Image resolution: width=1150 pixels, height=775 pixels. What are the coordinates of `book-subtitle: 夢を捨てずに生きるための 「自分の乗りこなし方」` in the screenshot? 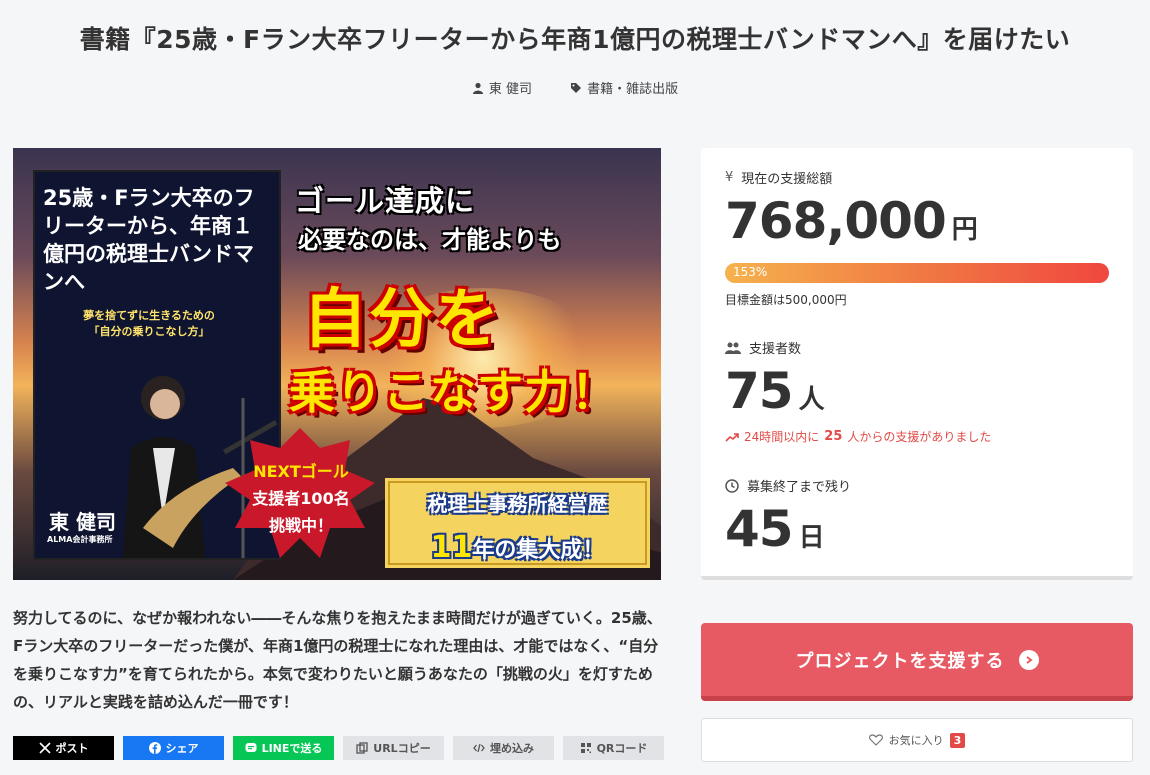 It's located at (149, 324).